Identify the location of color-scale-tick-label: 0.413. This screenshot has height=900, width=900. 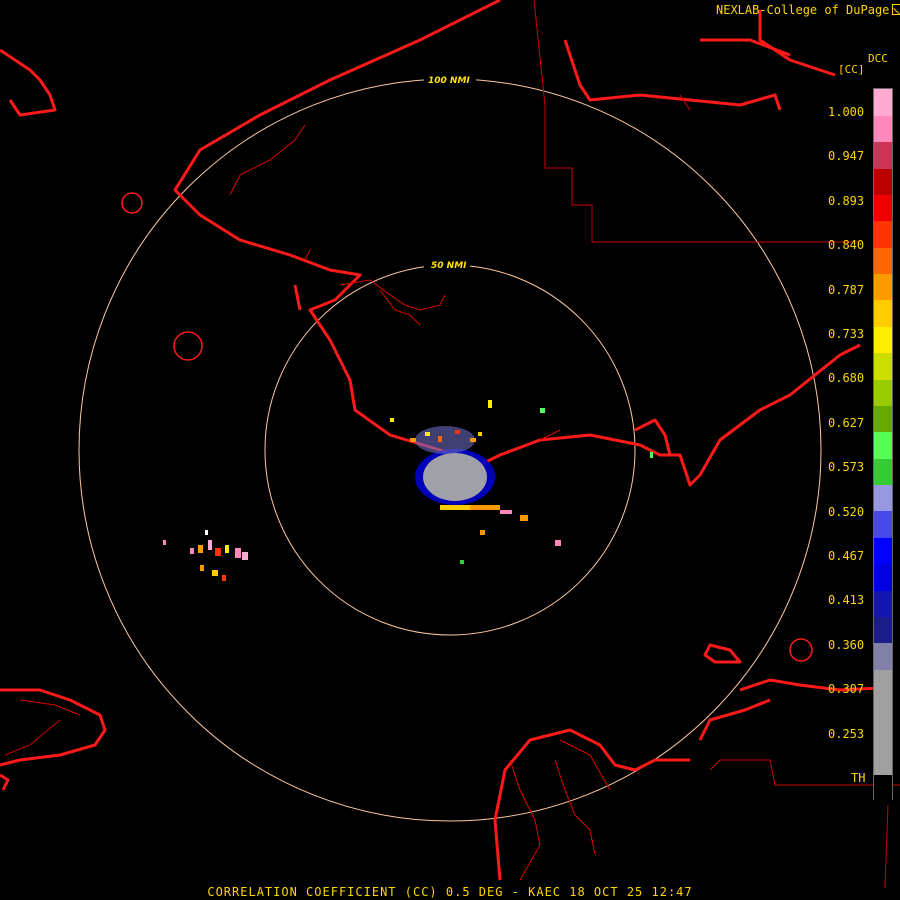
(846, 600).